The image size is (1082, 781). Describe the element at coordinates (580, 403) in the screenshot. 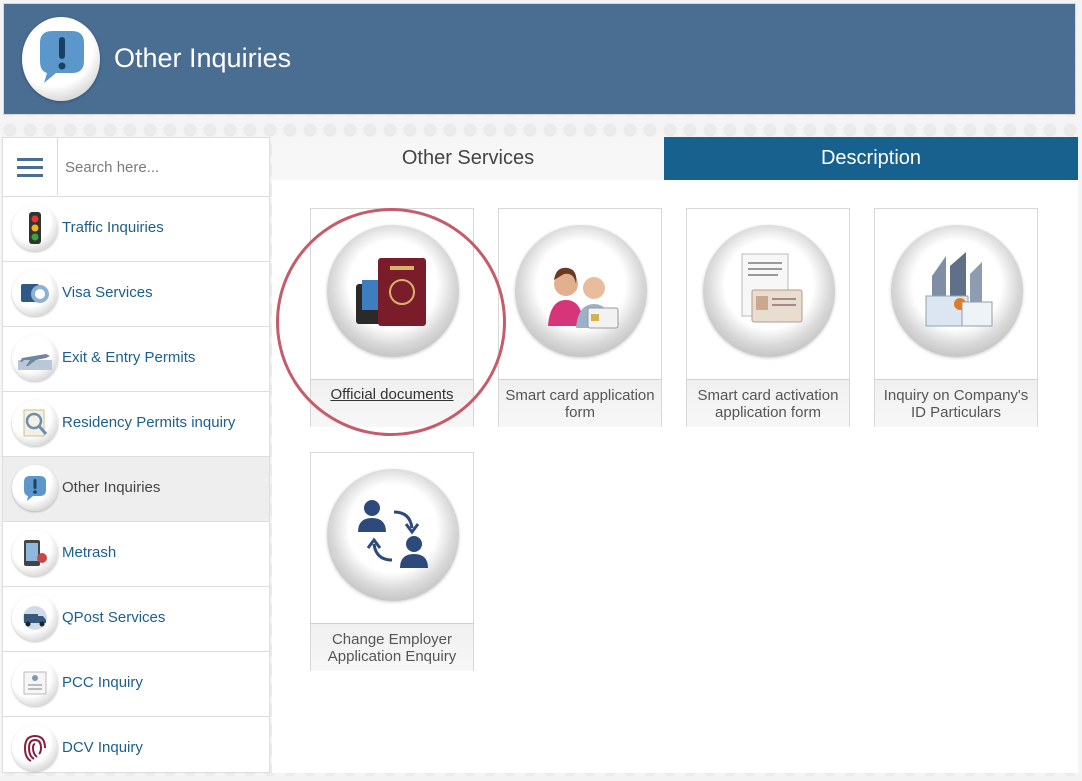

I see `card-label: Smart card application form` at that location.